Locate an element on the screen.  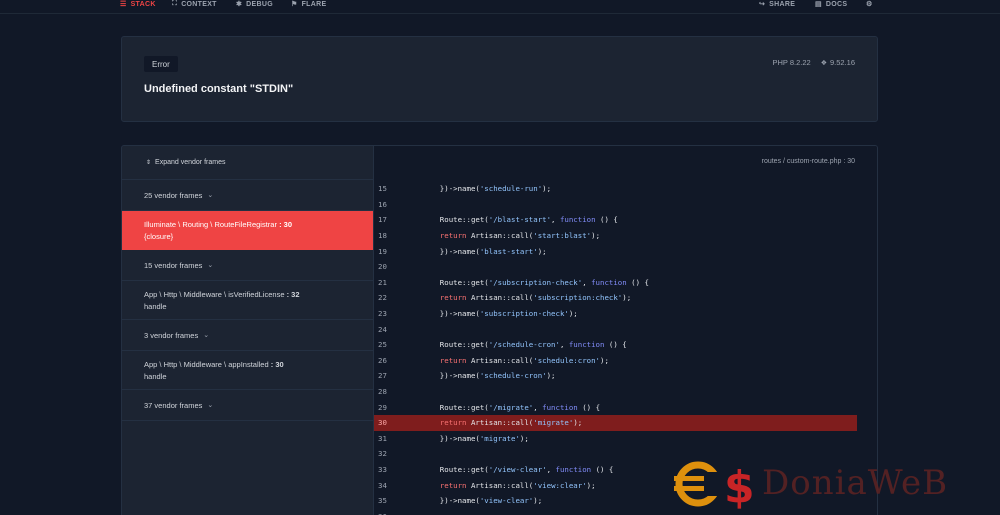
line-source: Route::get('/view-clear', function () { is located at coordinates (518, 469).